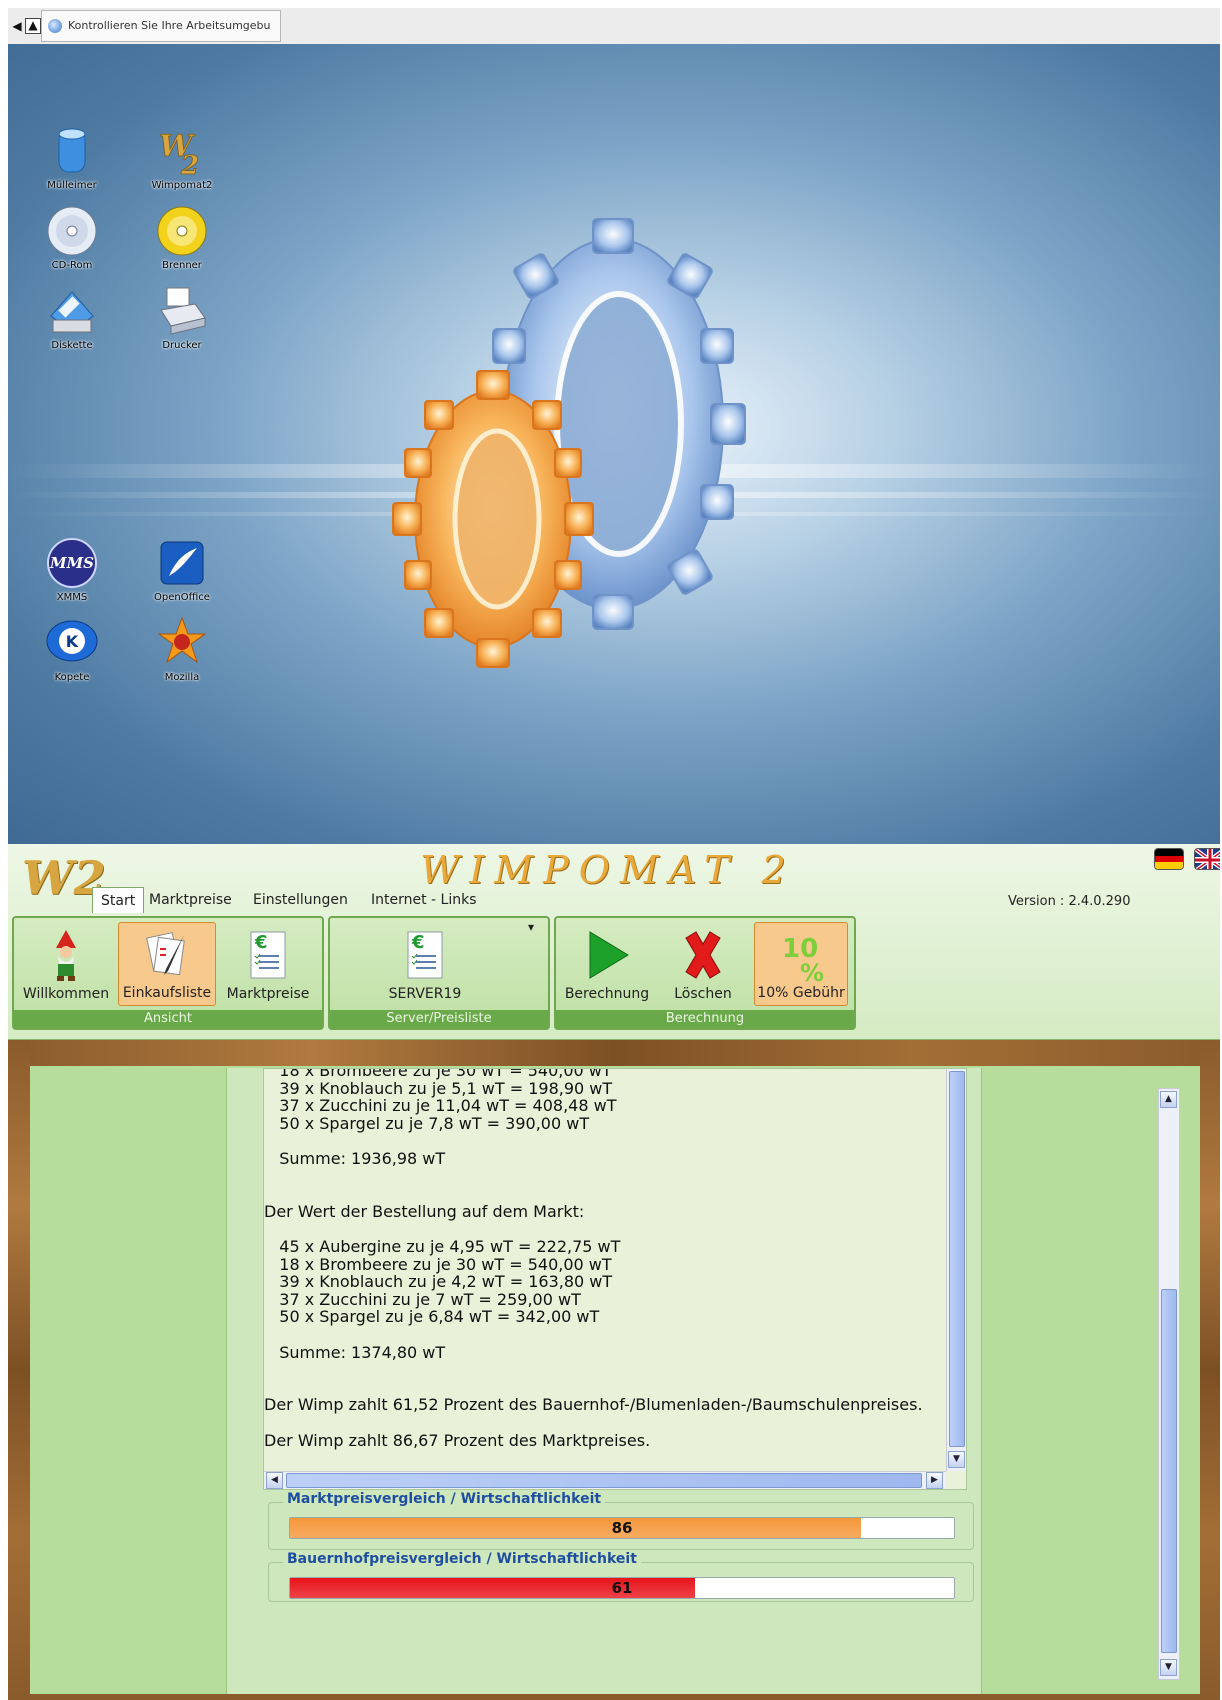 This screenshot has height=1700, width=1222. I want to click on ribbon-group-title-berechnung: Berechnung, so click(705, 1019).